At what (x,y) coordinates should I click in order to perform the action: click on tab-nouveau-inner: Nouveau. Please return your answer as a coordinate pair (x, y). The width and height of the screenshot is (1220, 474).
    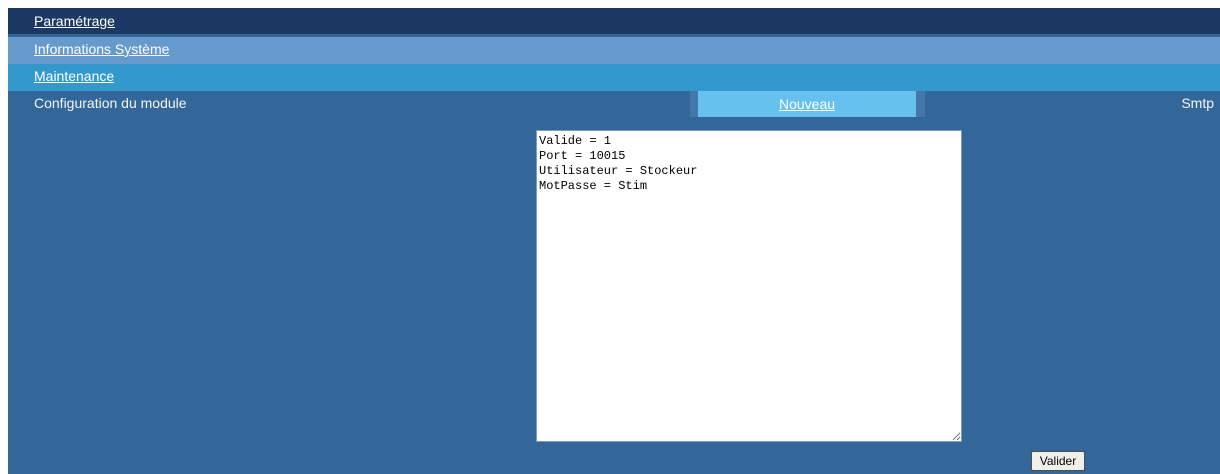
    Looking at the image, I should click on (807, 104).